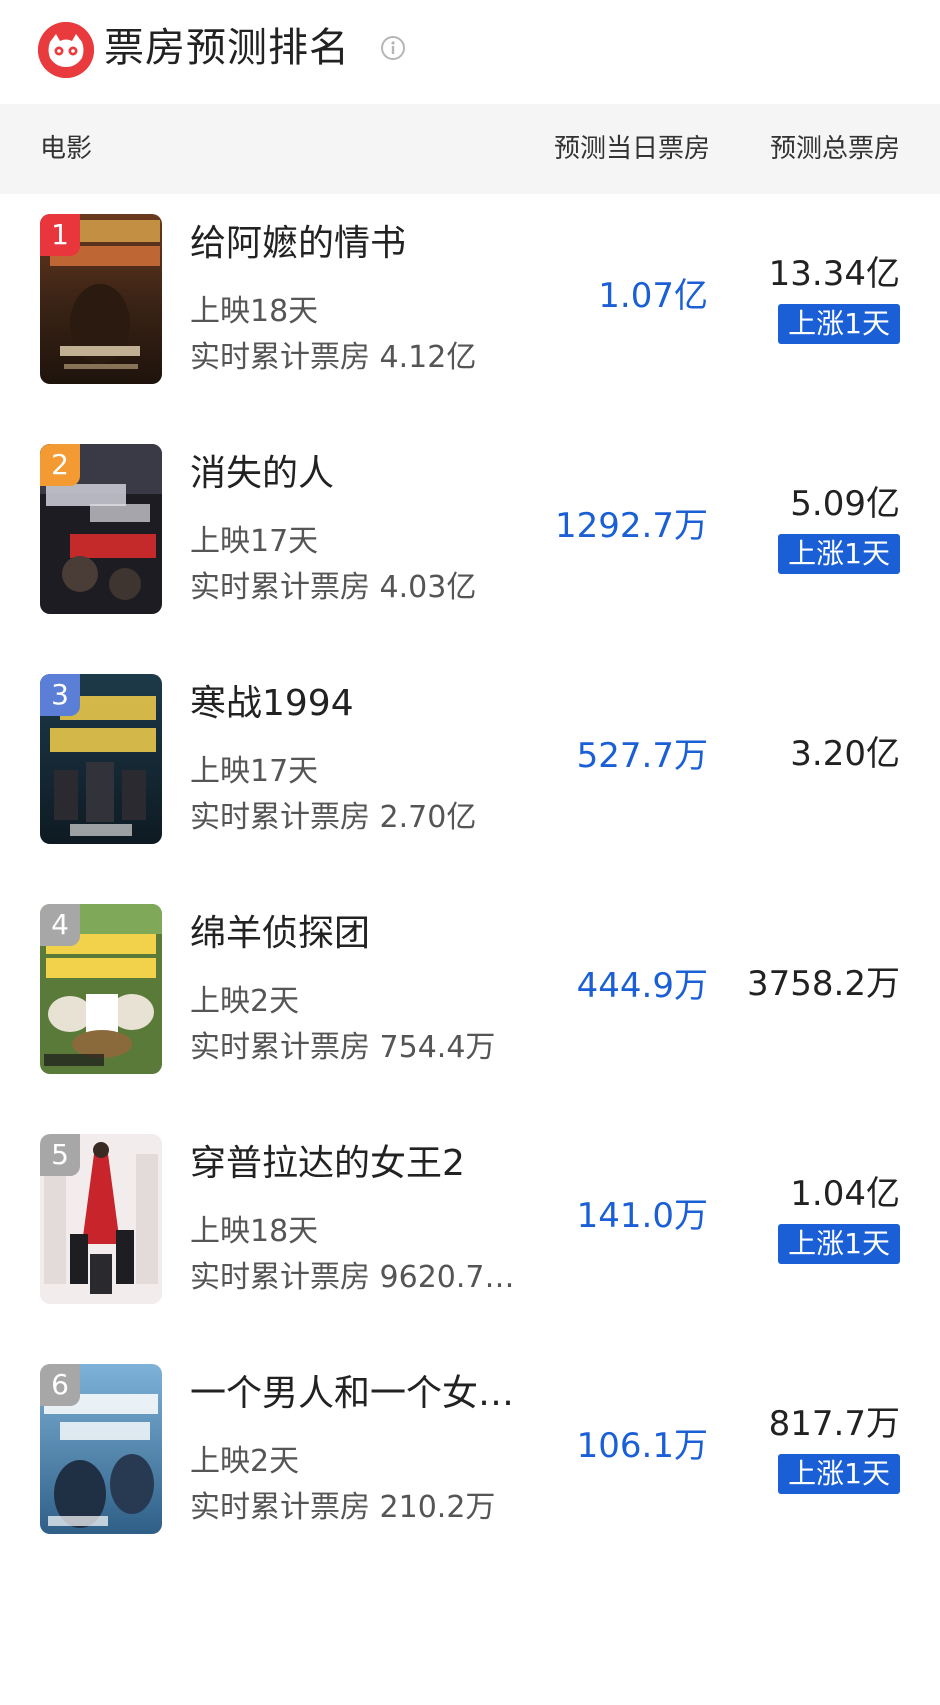 This screenshot has width=940, height=1705. I want to click on cumulative-box-office: 实时累计票房 754.4万, so click(343, 1047).